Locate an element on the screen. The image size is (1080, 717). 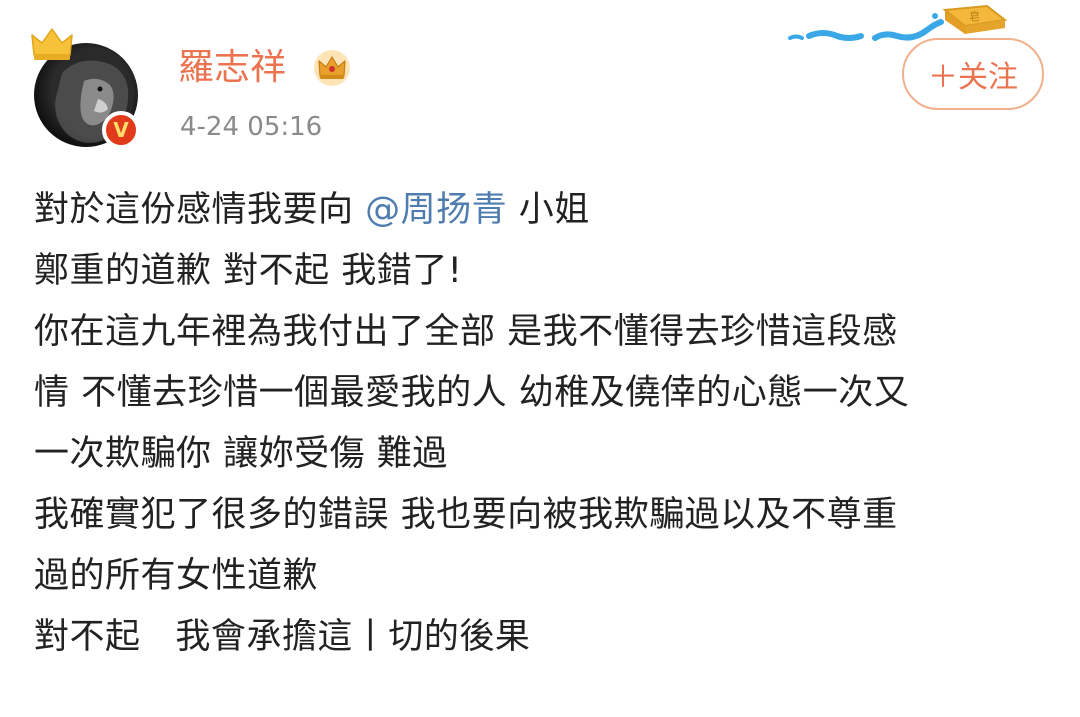
crown-icon is located at coordinates (52, 44).